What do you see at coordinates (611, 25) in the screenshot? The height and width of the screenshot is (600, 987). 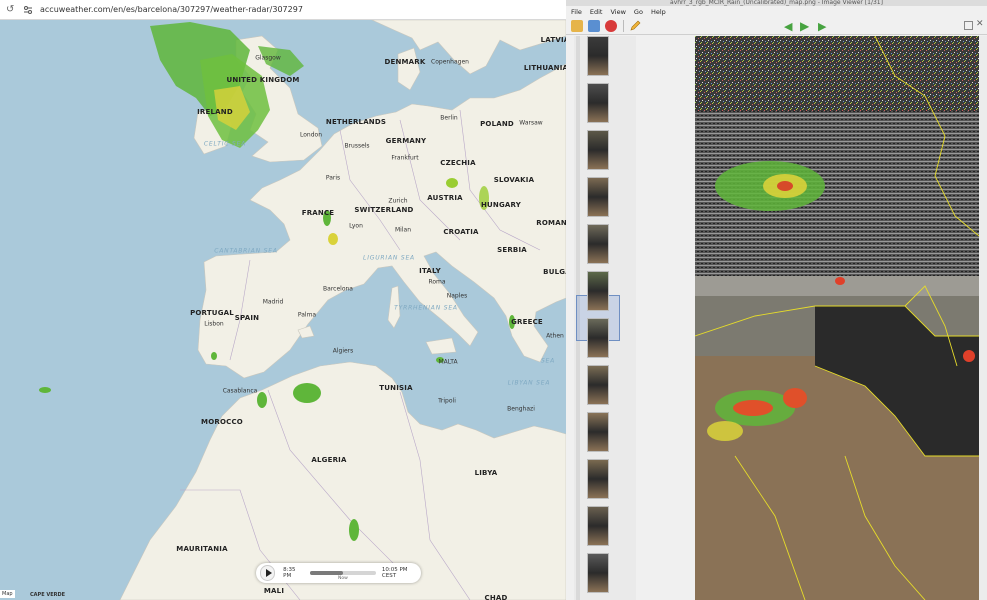 I see `delete-icon` at bounding box center [611, 25].